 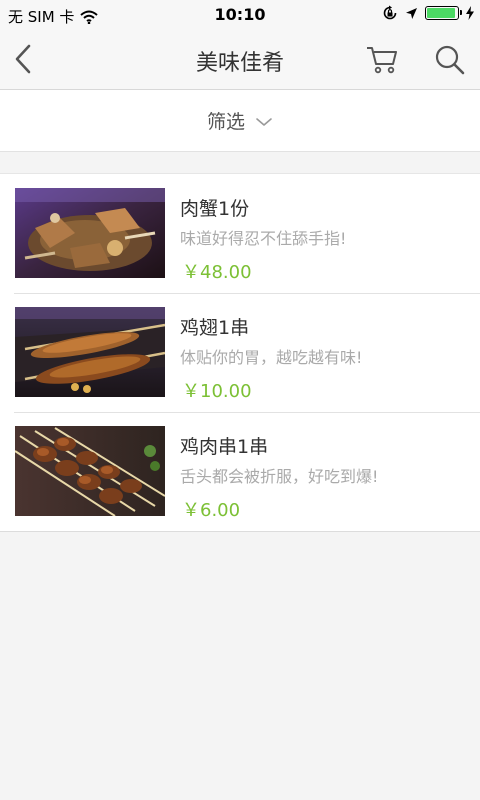 I want to click on item-name: 肉蟹1份, so click(x=215, y=209).